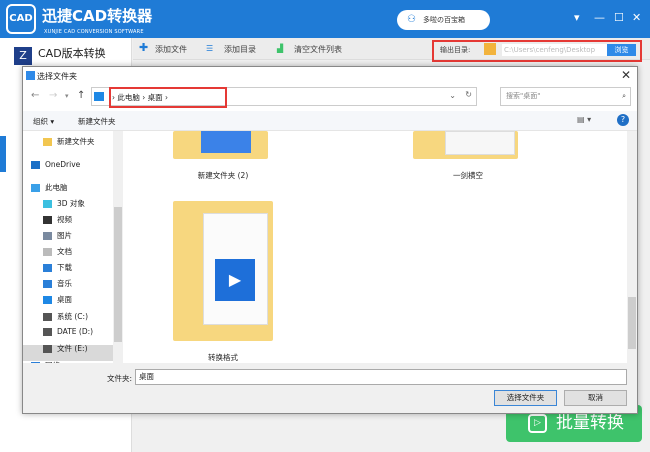 The image size is (650, 452). I want to click on sidebar-selection-indicator, so click(3, 154).